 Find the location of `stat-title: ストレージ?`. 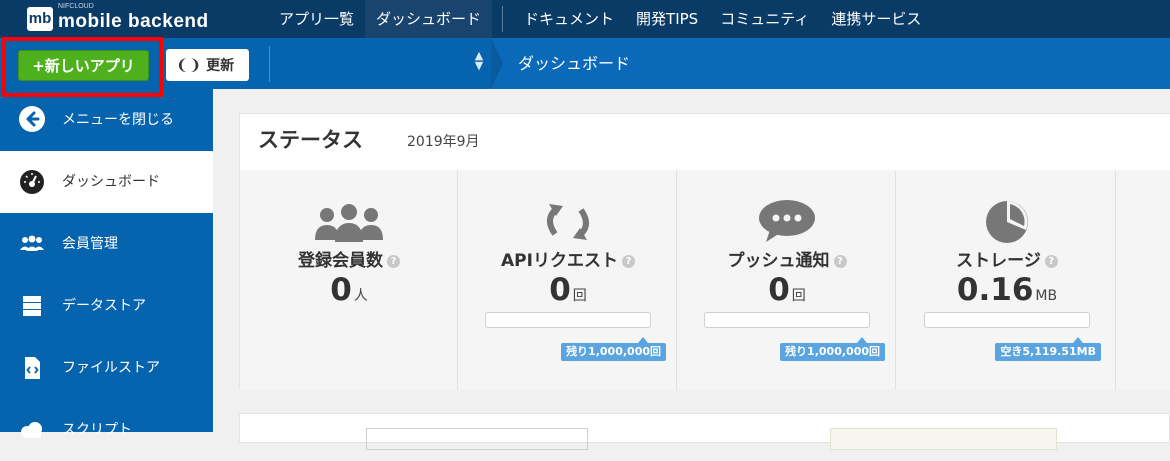

stat-title: ストレージ? is located at coordinates (1007, 258).